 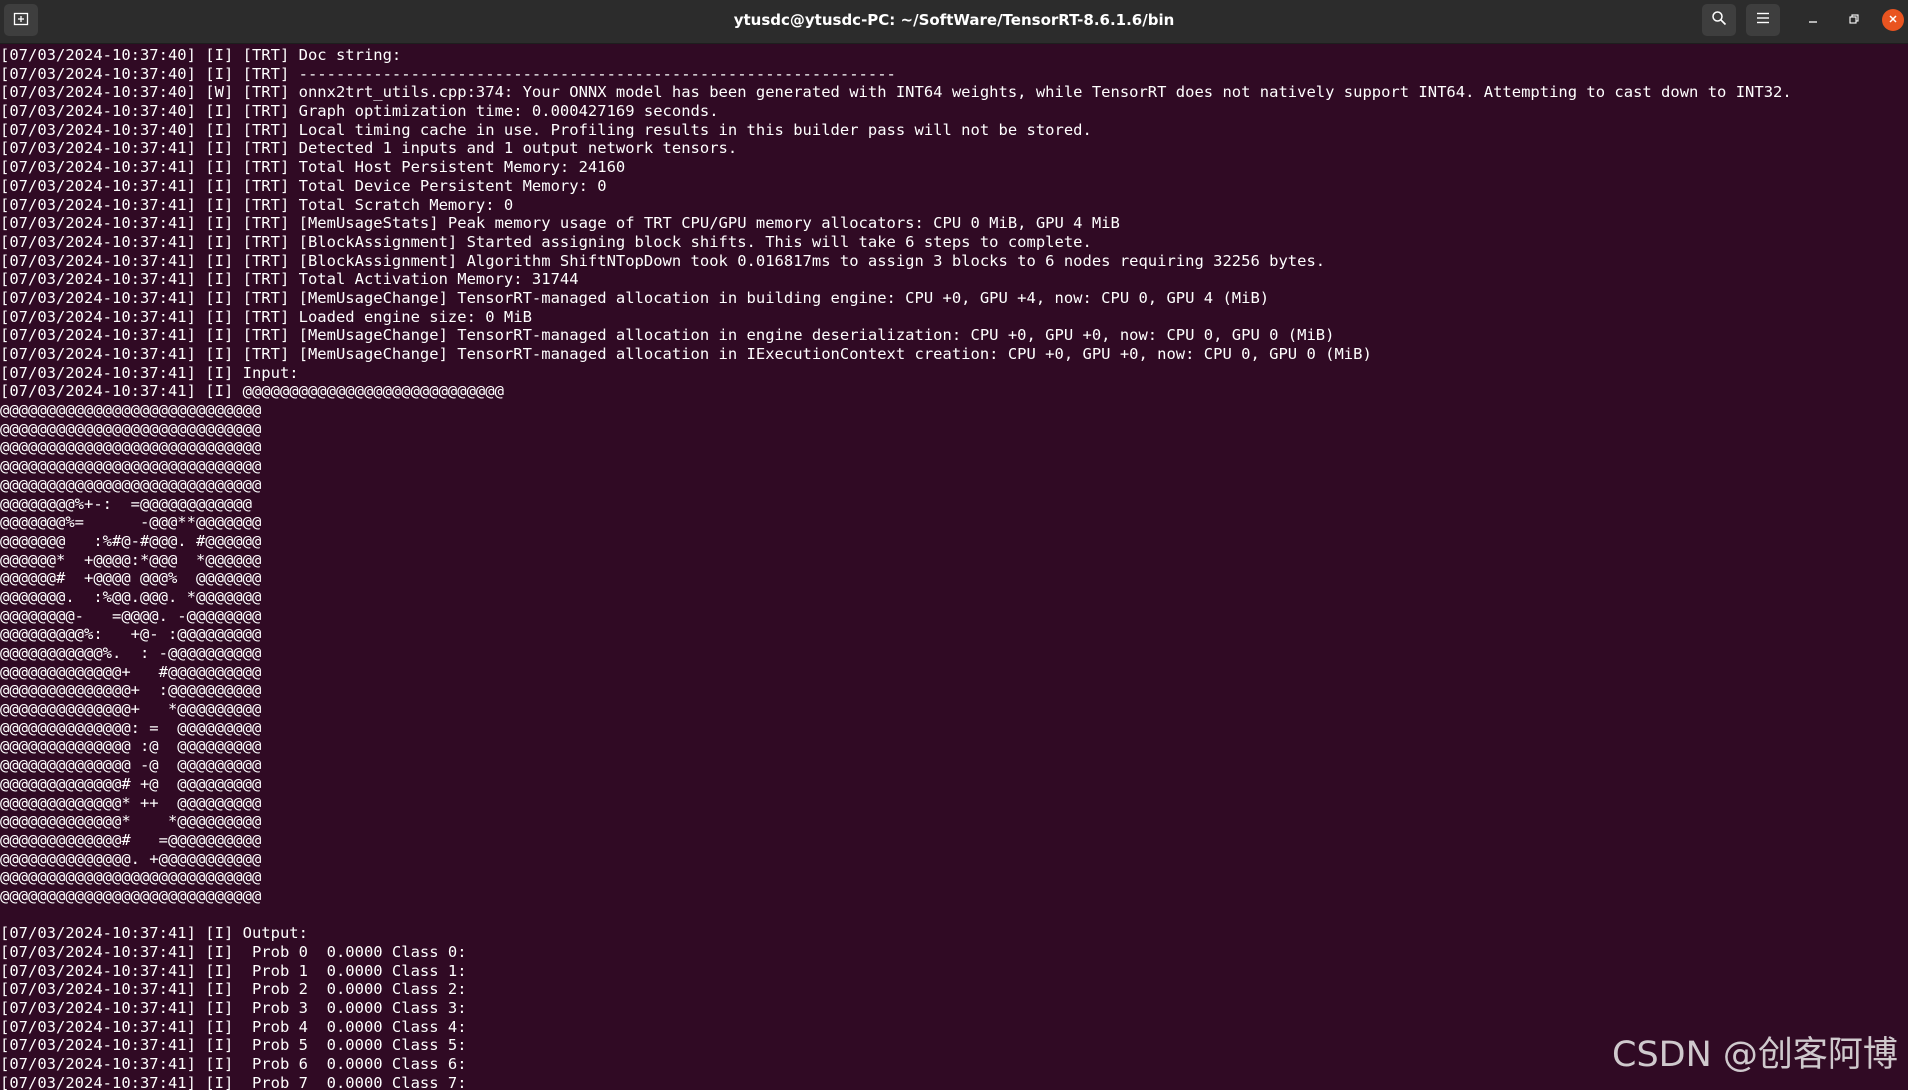 What do you see at coordinates (131, 596) in the screenshot?
I see `terminal-line: @@@@@@@. :%@@.@@@. *@@@@@@@` at bounding box center [131, 596].